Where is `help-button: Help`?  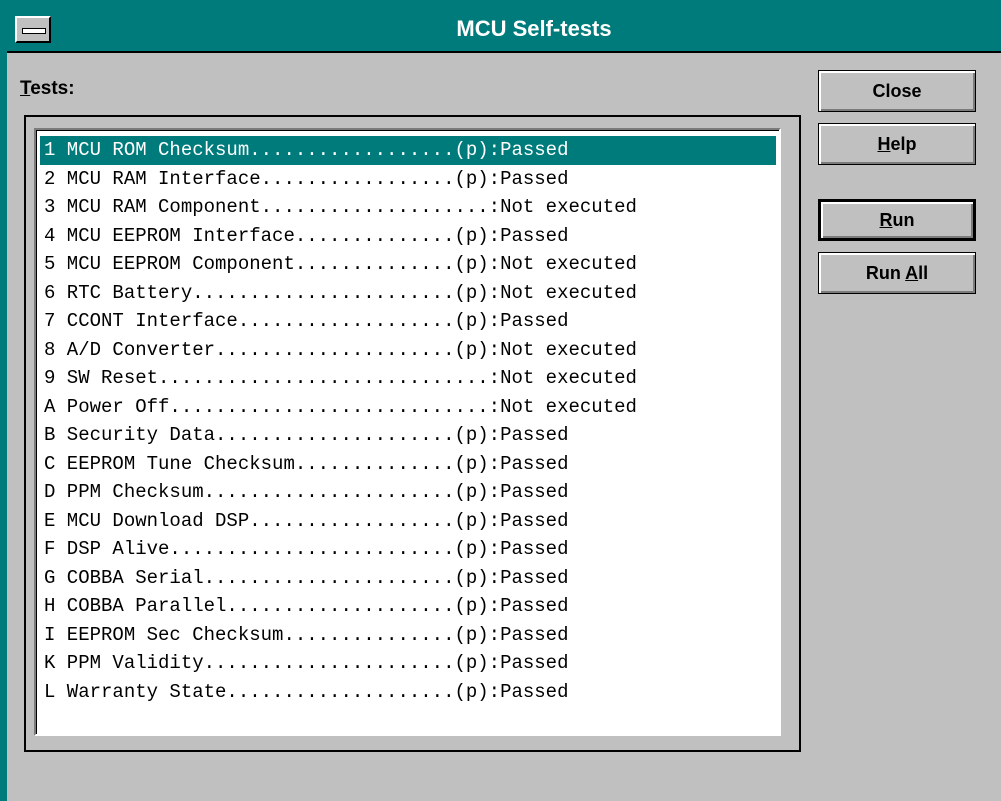
help-button: Help is located at coordinates (897, 144).